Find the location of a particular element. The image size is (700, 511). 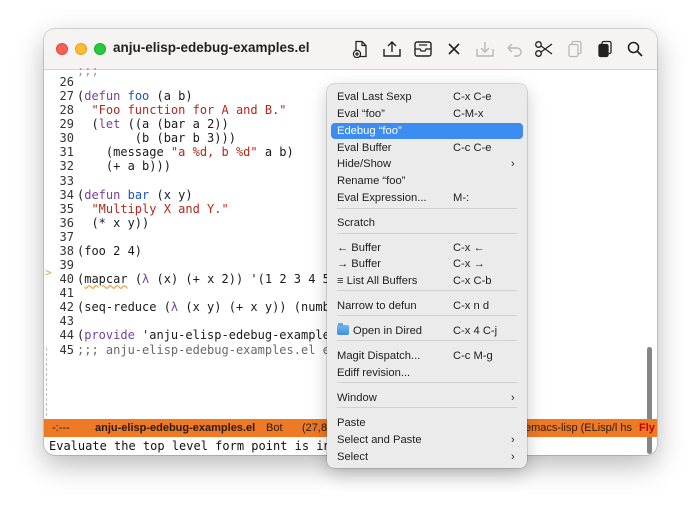

menu-item-shortcut: C-x C-e is located at coordinates (472, 97).